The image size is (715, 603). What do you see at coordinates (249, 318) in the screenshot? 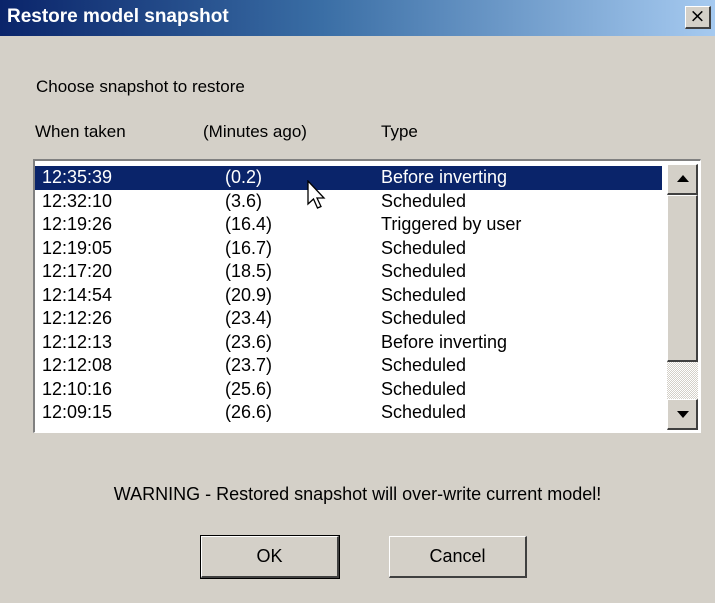
I see `snapshot-minutes-ago: (23.4)` at bounding box center [249, 318].